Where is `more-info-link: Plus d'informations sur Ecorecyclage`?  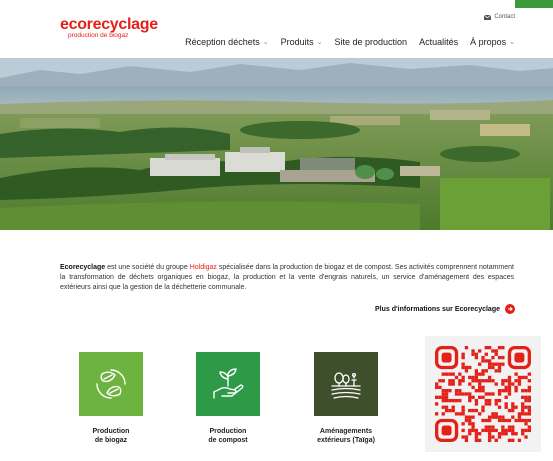 more-info-link: Plus d'informations sur Ecorecyclage is located at coordinates (445, 309).